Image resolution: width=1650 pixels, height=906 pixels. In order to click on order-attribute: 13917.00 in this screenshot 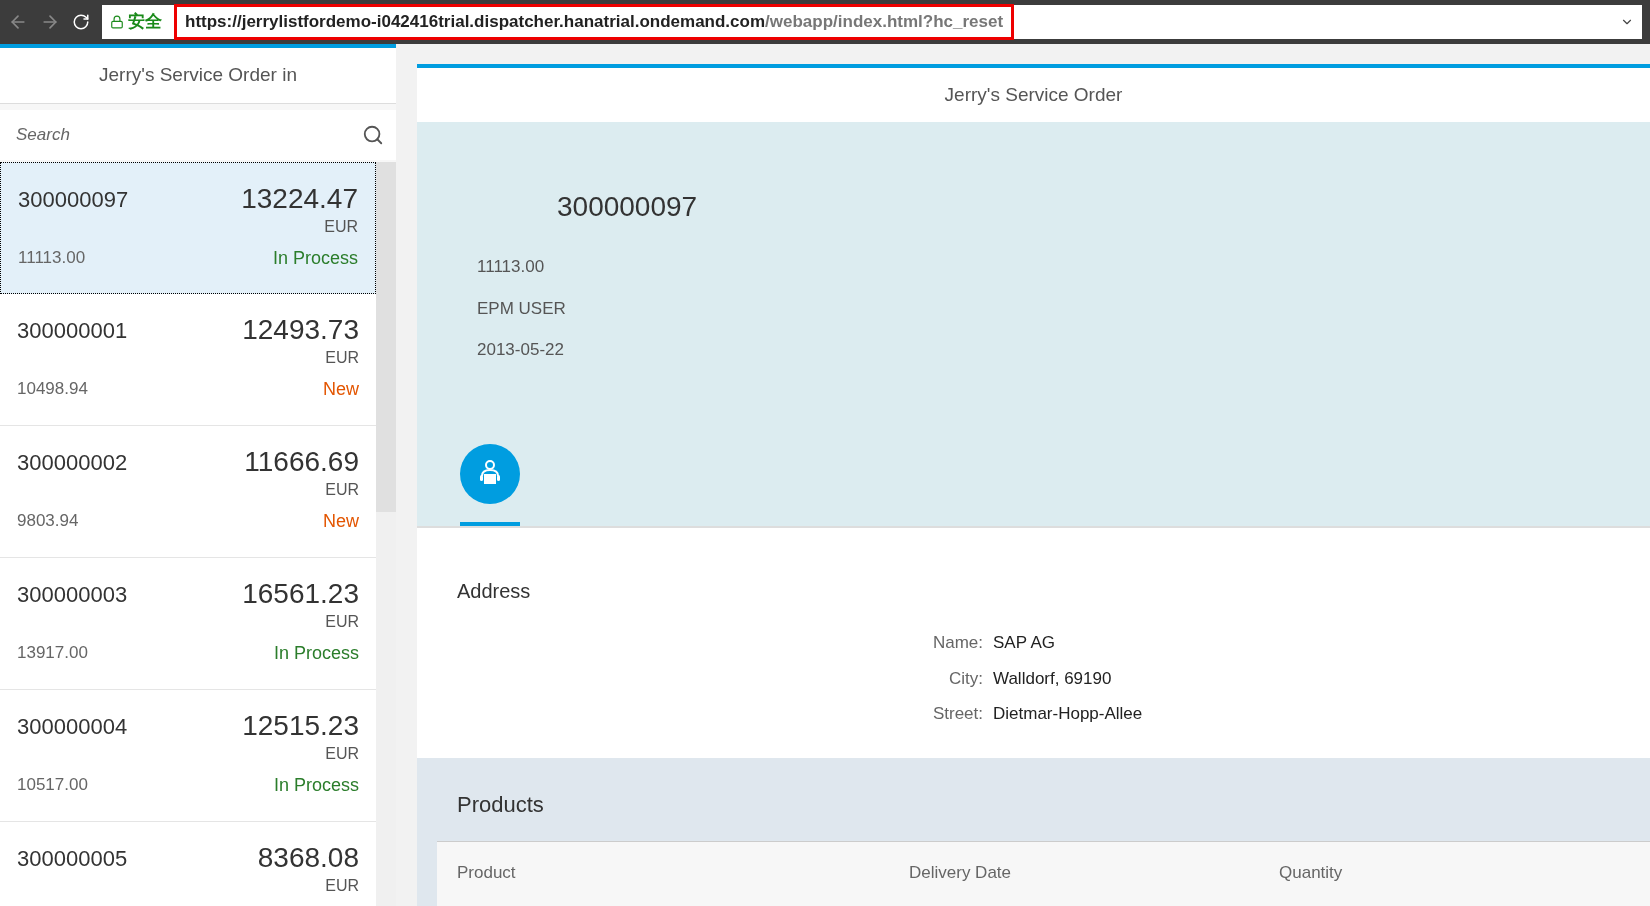, I will do `click(52, 653)`.